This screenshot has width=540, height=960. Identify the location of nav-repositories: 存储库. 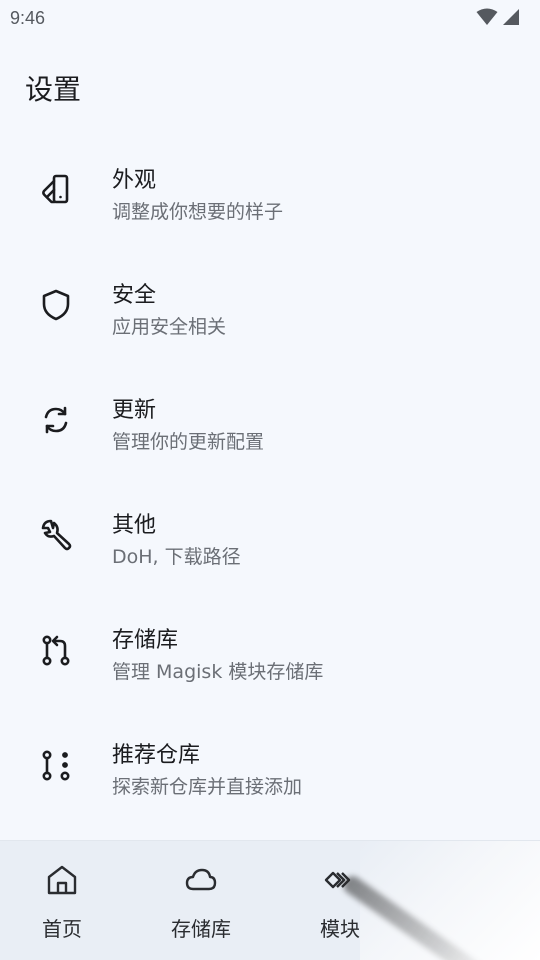
(201, 900).